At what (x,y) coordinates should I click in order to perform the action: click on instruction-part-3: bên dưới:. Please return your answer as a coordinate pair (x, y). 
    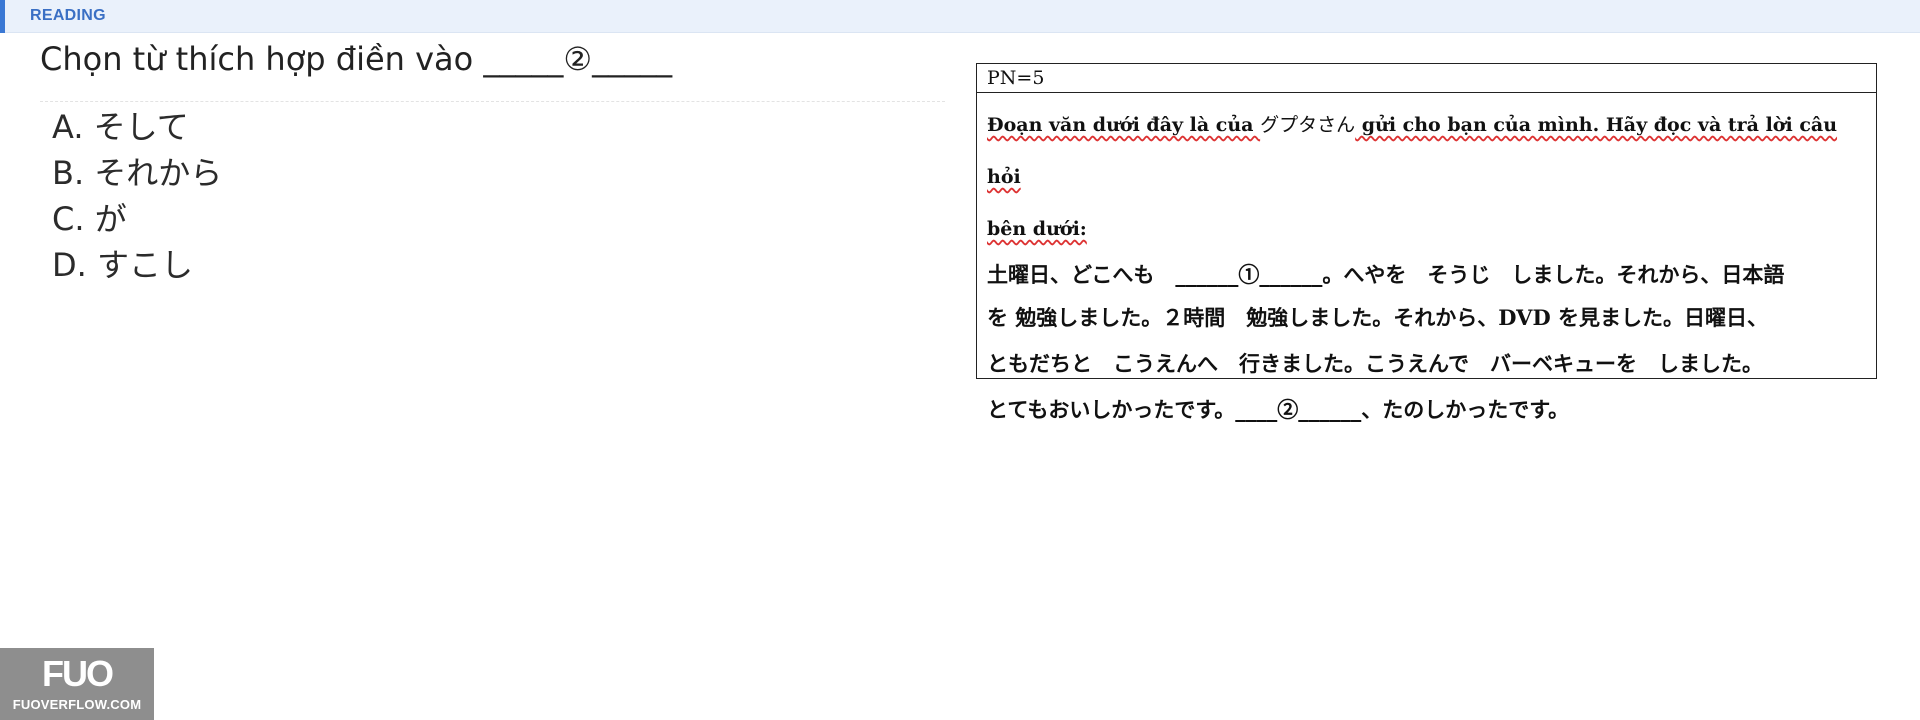
    Looking at the image, I should click on (1037, 229).